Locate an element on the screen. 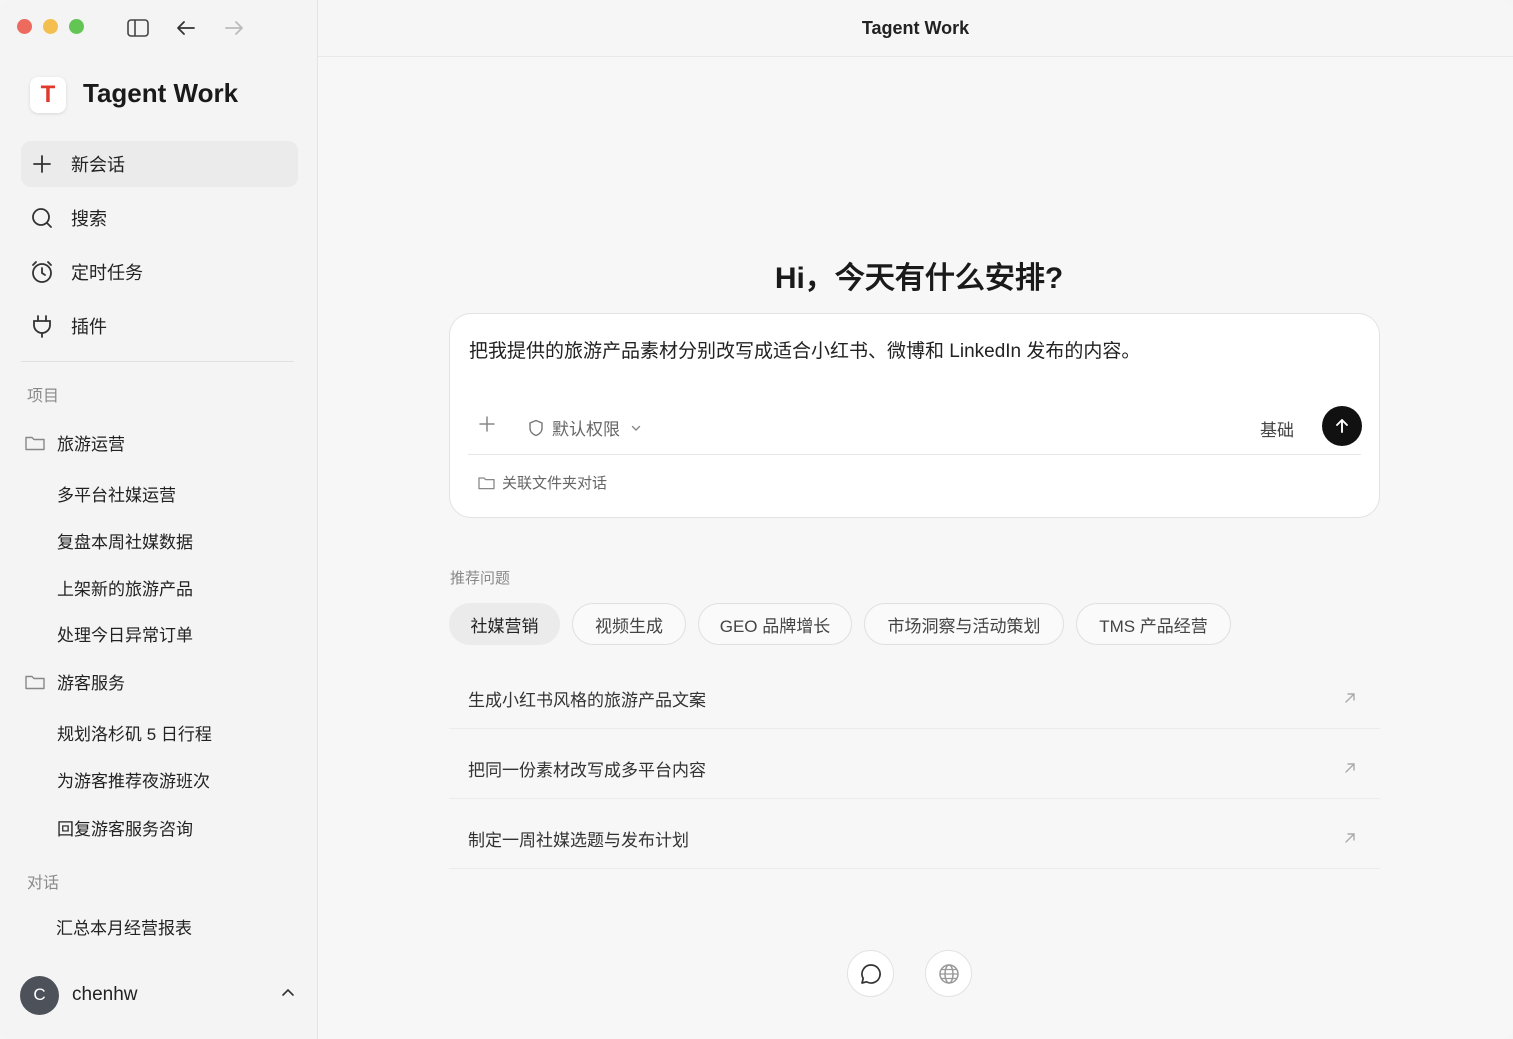  plug-icon is located at coordinates (42, 326).